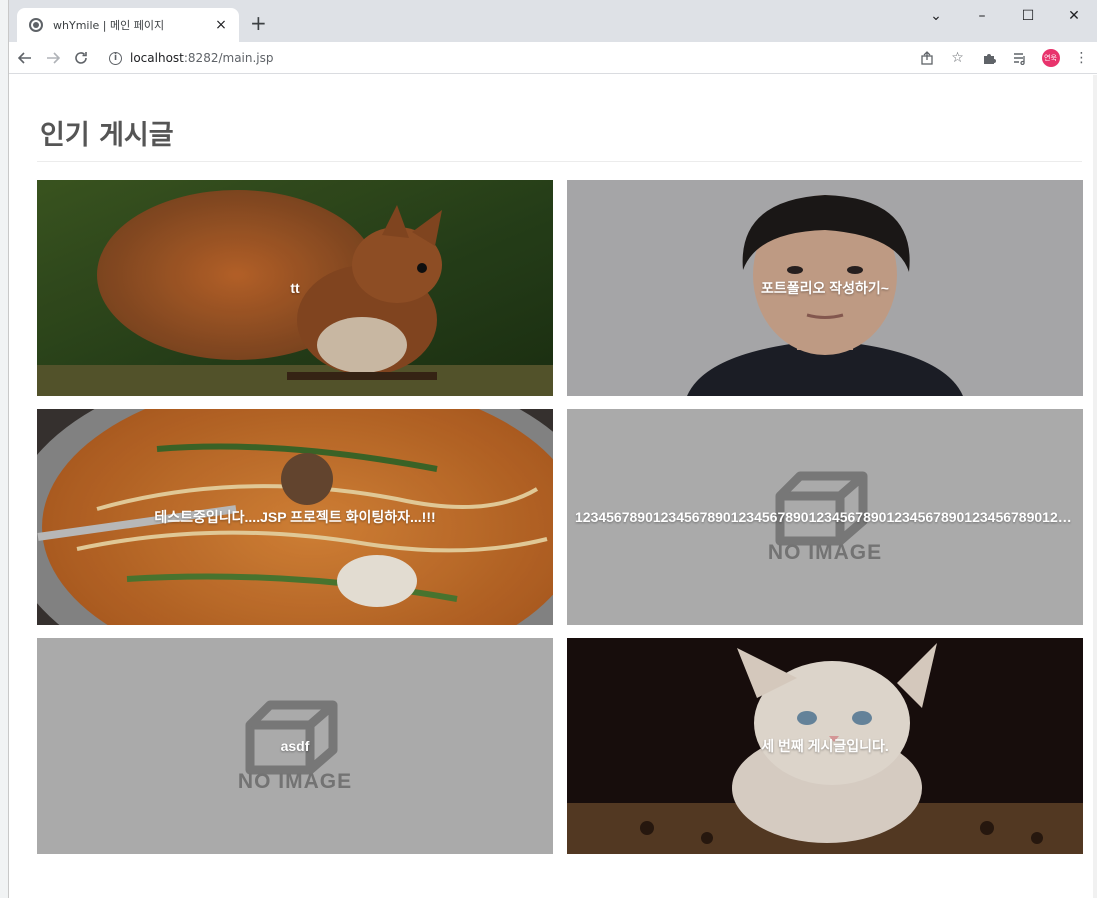 This screenshot has height=898, width=1097. I want to click on post-card: NO IMAGE asdf, so click(295, 746).